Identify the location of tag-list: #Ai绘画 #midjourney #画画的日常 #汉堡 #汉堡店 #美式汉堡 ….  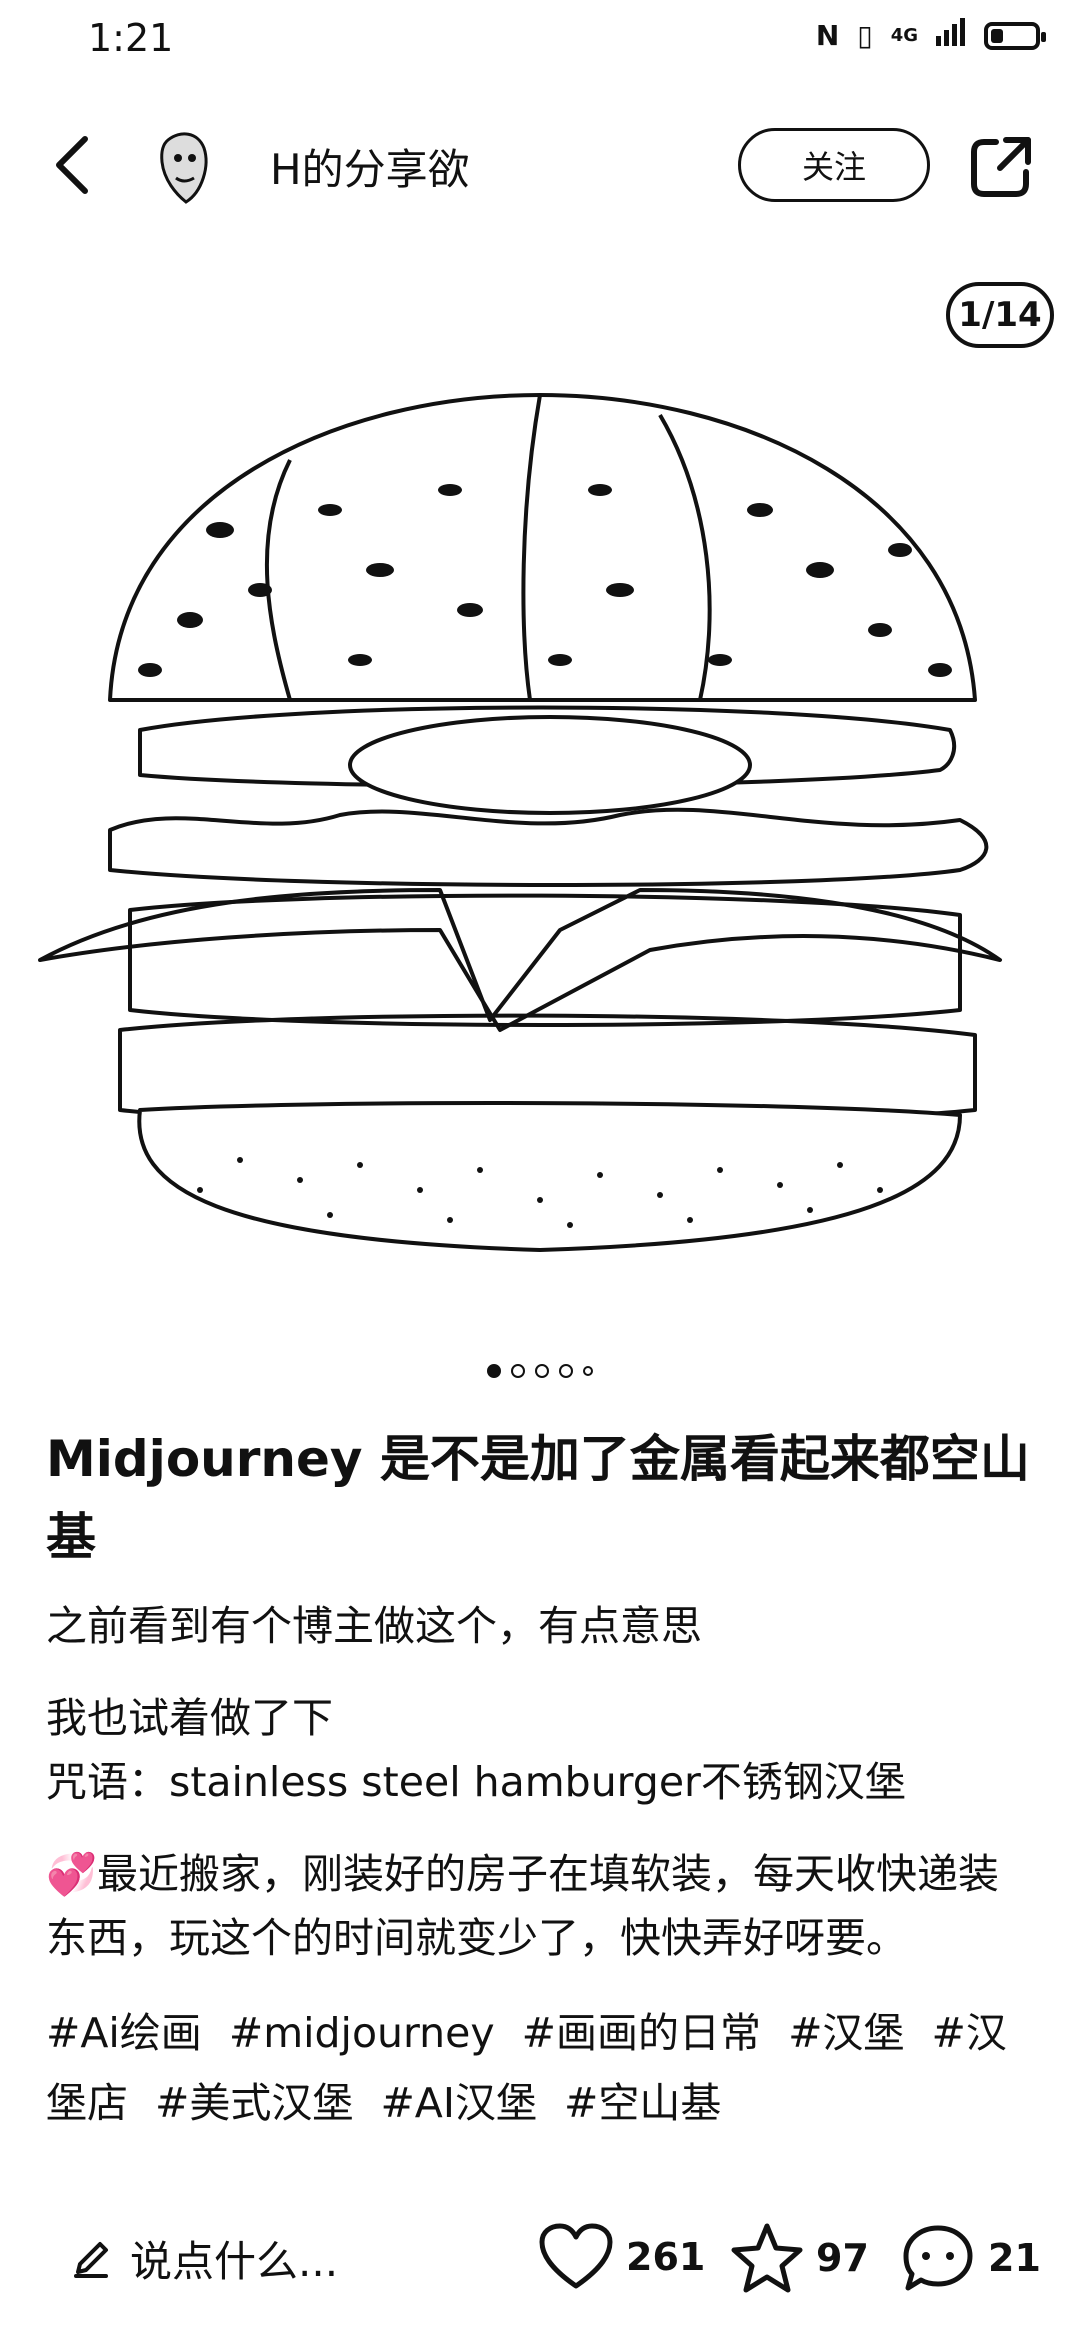
(543, 2068).